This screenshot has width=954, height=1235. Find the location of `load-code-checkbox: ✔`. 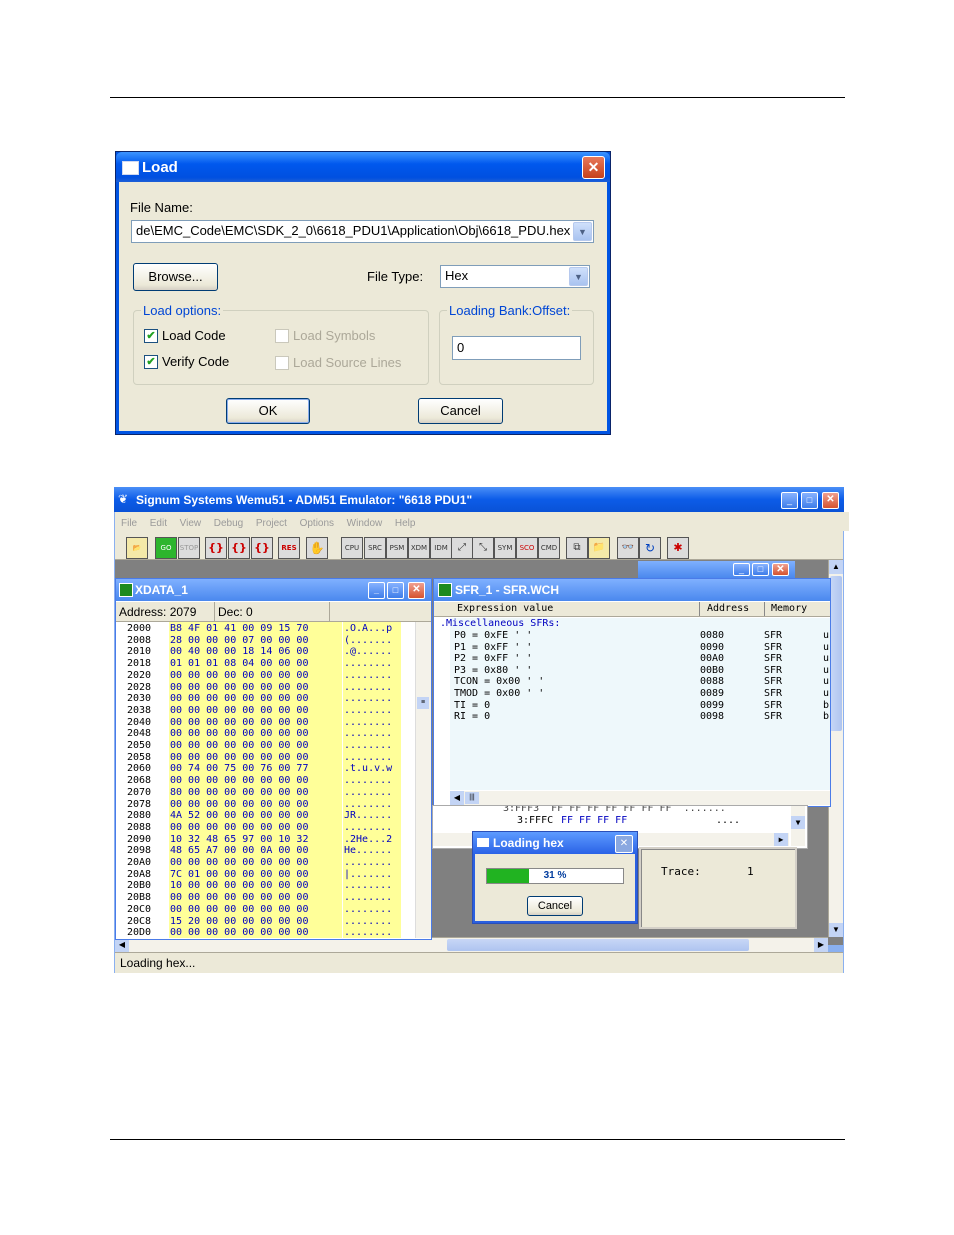

load-code-checkbox: ✔ is located at coordinates (151, 336).